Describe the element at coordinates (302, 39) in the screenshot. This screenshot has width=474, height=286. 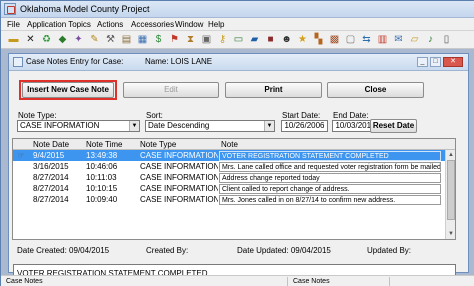
I see `star-icon: ★` at that location.